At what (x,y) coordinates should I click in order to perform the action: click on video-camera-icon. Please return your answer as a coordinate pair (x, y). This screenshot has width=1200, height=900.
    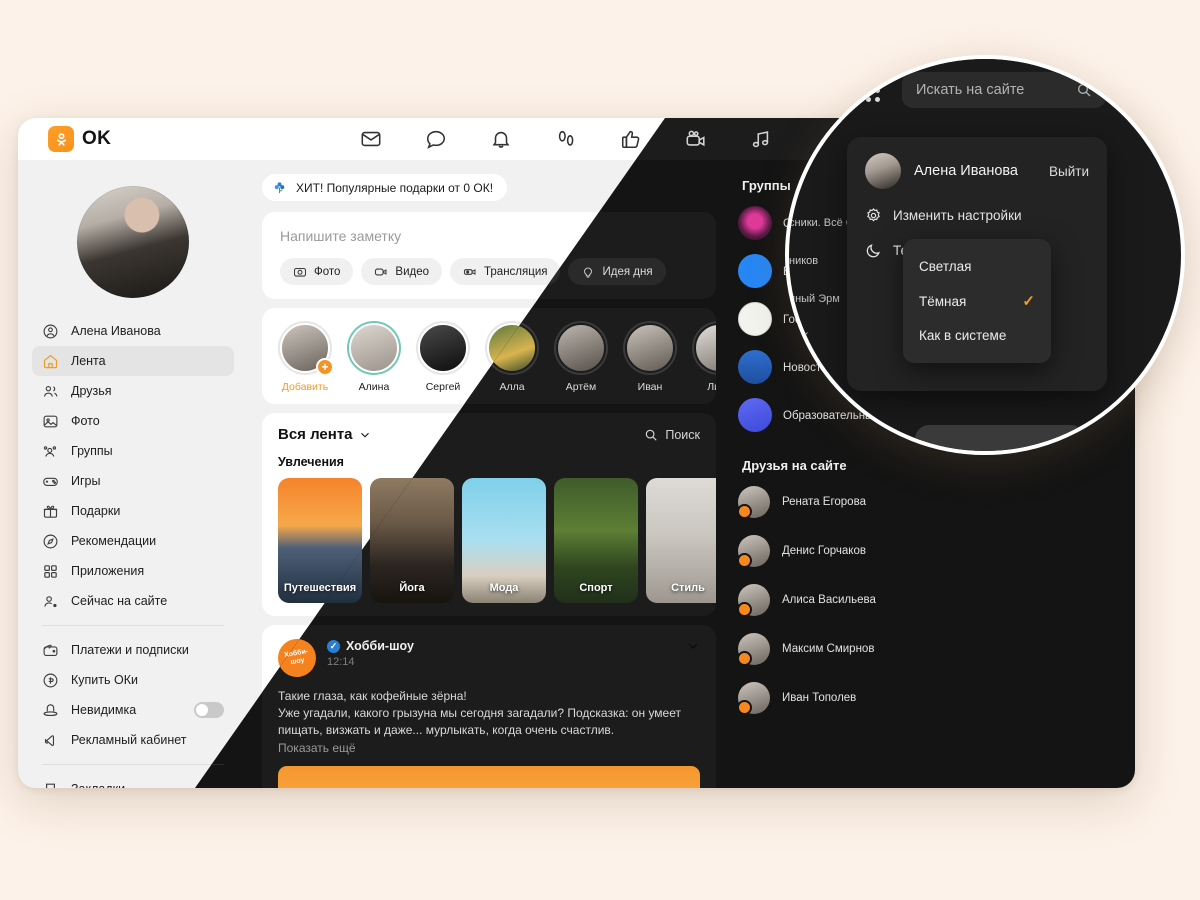
    Looking at the image, I should click on (696, 139).